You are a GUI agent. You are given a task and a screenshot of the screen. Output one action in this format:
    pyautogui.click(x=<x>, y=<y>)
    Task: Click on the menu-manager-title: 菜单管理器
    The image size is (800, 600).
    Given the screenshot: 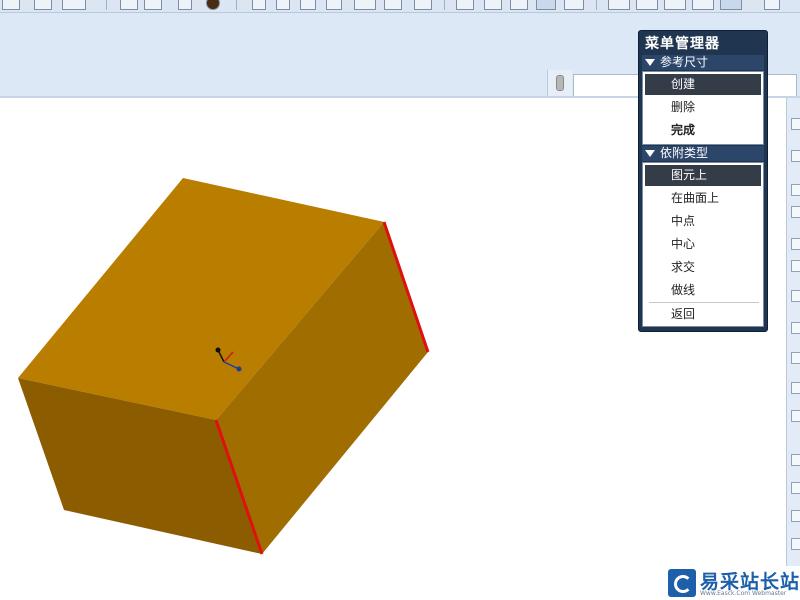 What is the action you would take?
    pyautogui.click(x=682, y=44)
    